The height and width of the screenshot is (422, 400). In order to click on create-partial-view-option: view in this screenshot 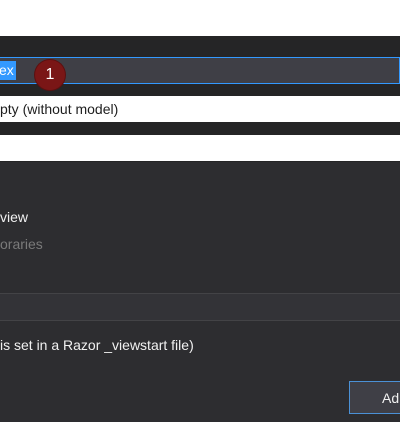, I will do `click(14, 217)`.